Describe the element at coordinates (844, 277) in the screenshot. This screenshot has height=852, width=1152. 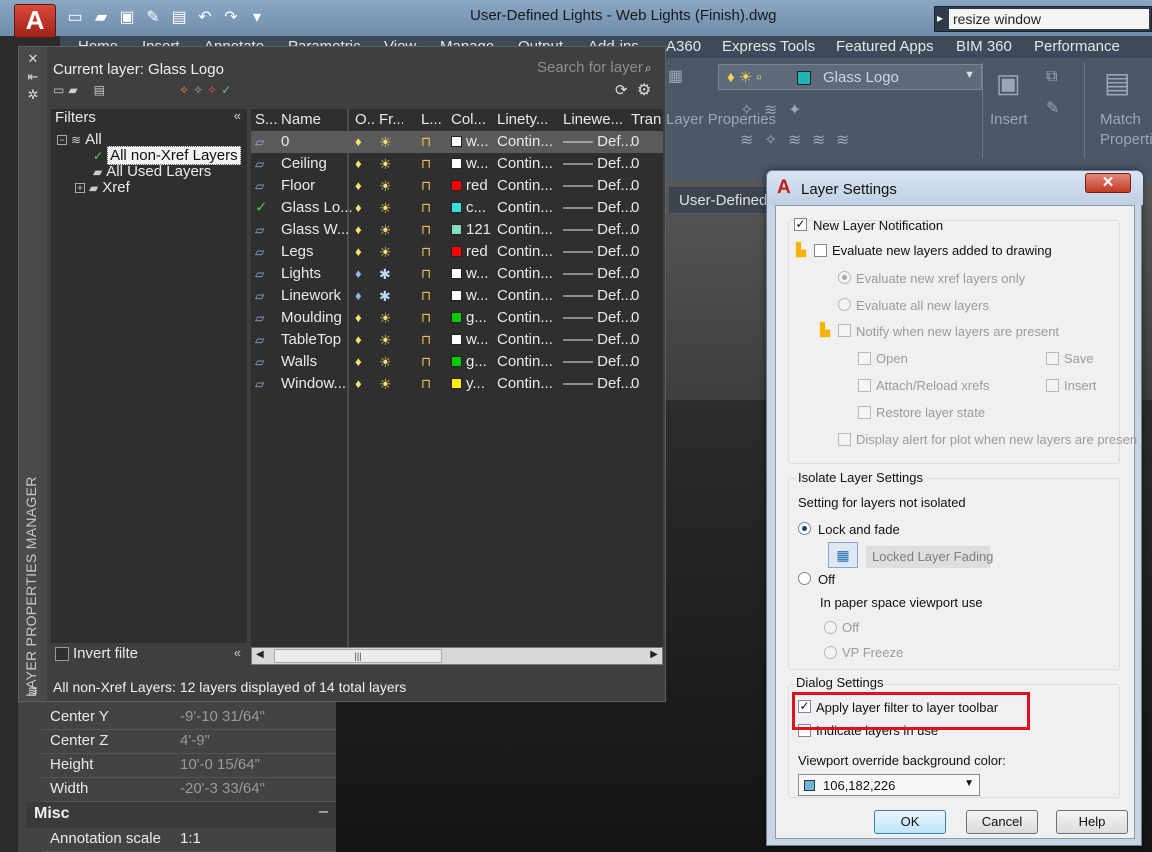
I see `evaluate-xref-only-radio` at that location.